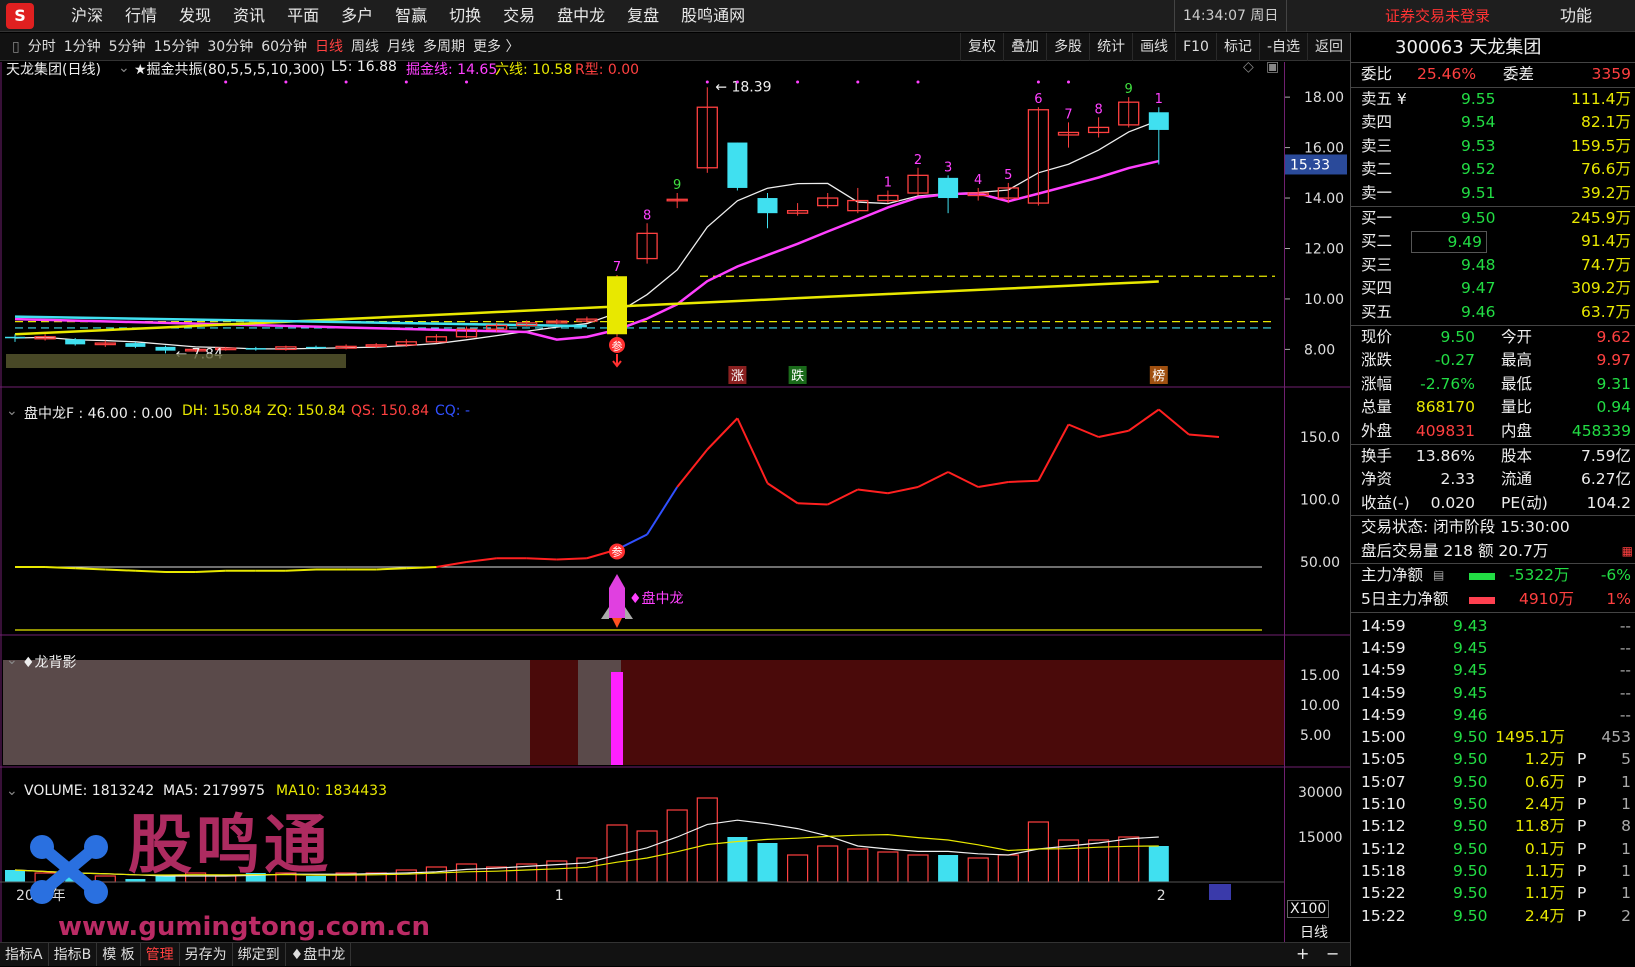  Describe the element at coordinates (1493, 648) in the screenshot. I see `tick-row: 14:59 9.45 --` at that location.